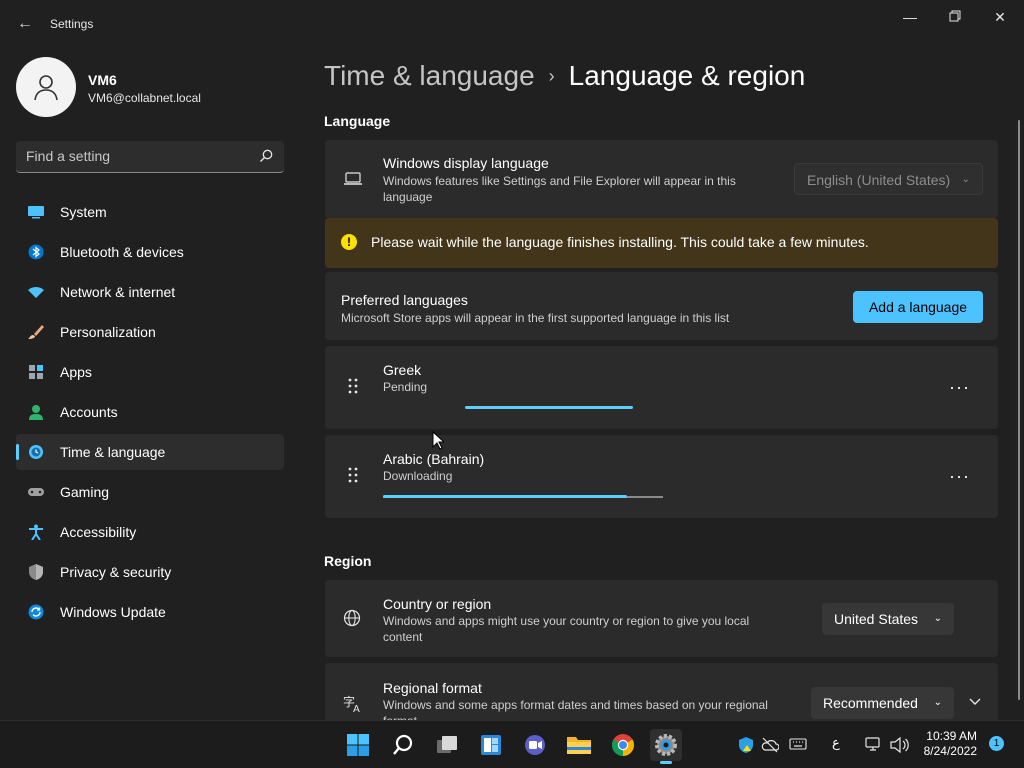  What do you see at coordinates (357, 121) in the screenshot?
I see `language-section-title: Language` at bounding box center [357, 121].